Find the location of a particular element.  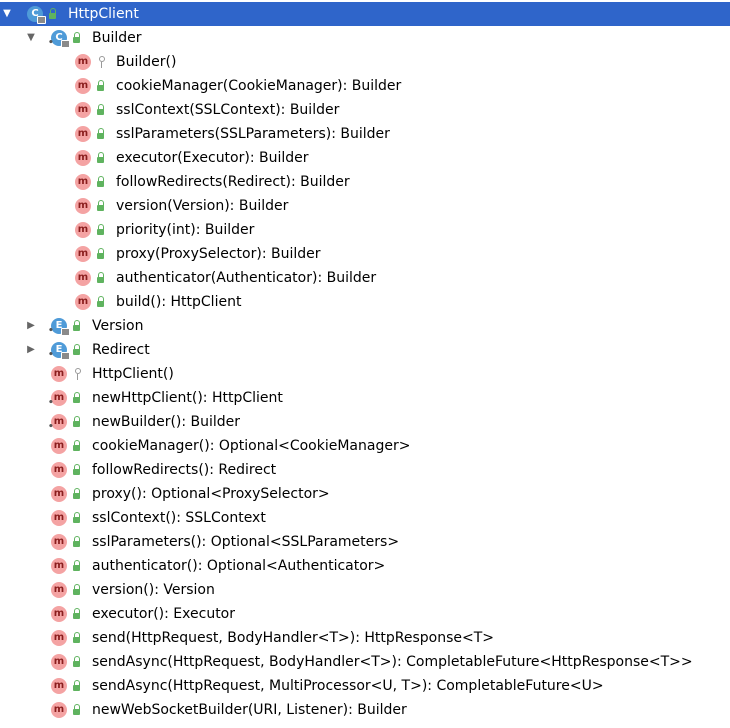

tree-item-label: newHttpClient(): HttpClient is located at coordinates (187, 398).